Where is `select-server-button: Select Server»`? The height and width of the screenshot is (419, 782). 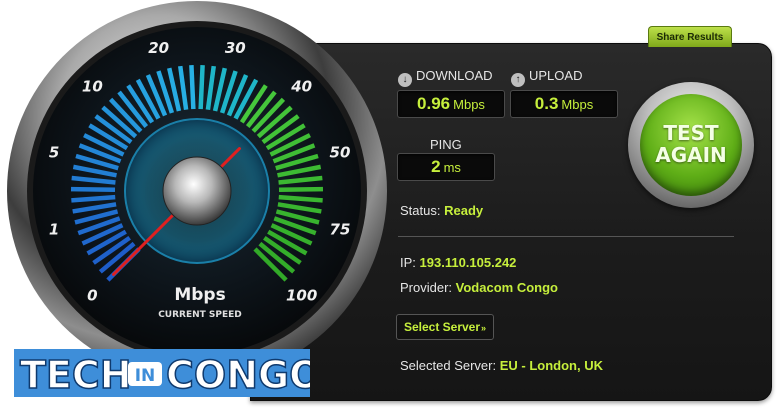 select-server-button: Select Server» is located at coordinates (445, 327).